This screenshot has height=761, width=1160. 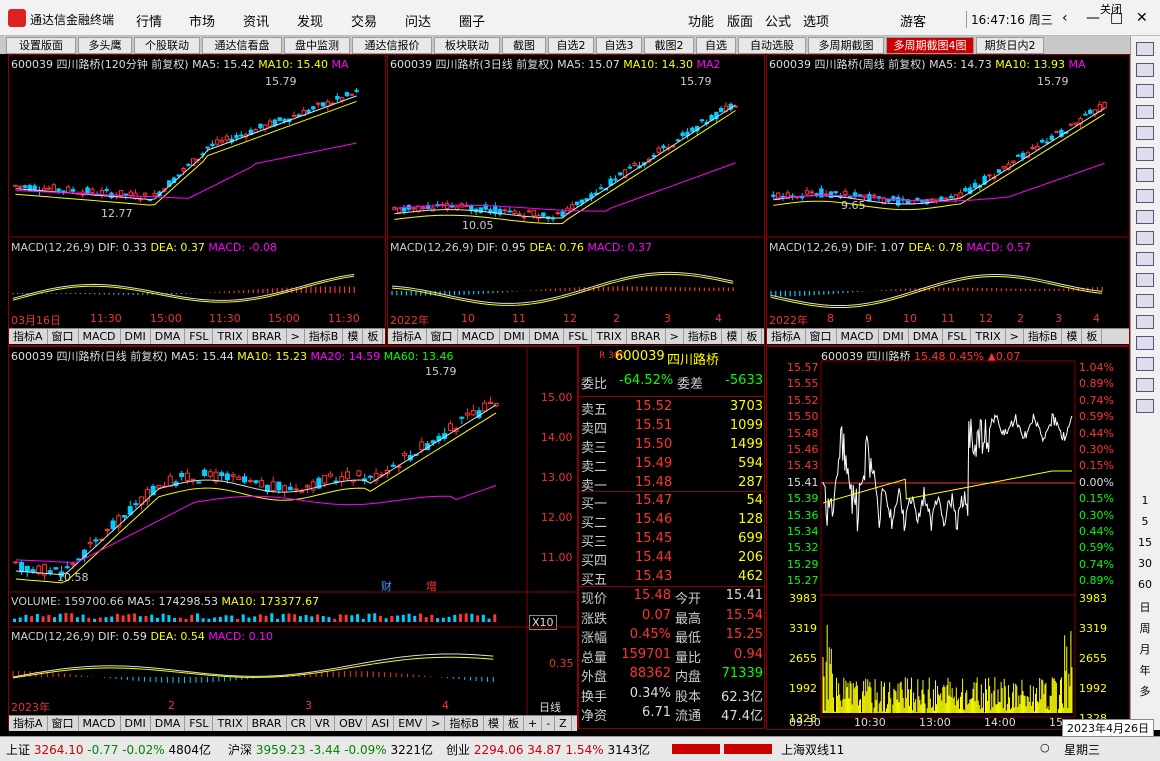 I want to click on buy-row-1: 买二 15.46 128, so click(x=673, y=521).